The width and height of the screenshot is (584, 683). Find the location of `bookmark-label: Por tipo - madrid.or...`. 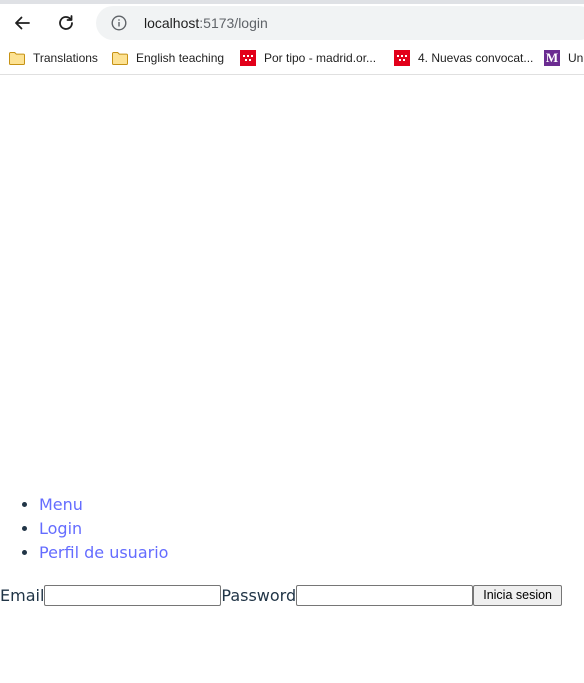

bookmark-label: Por tipo - madrid.or... is located at coordinates (320, 58).